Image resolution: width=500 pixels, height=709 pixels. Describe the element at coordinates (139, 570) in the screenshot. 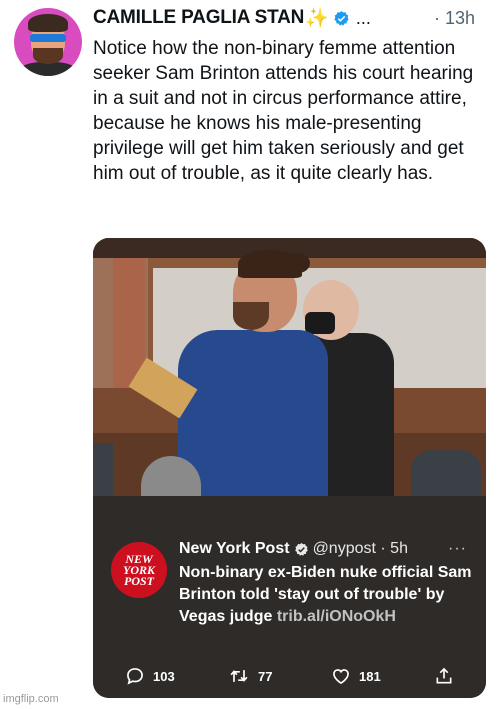

I see `nypost-logo: NEW YORK POST` at that location.